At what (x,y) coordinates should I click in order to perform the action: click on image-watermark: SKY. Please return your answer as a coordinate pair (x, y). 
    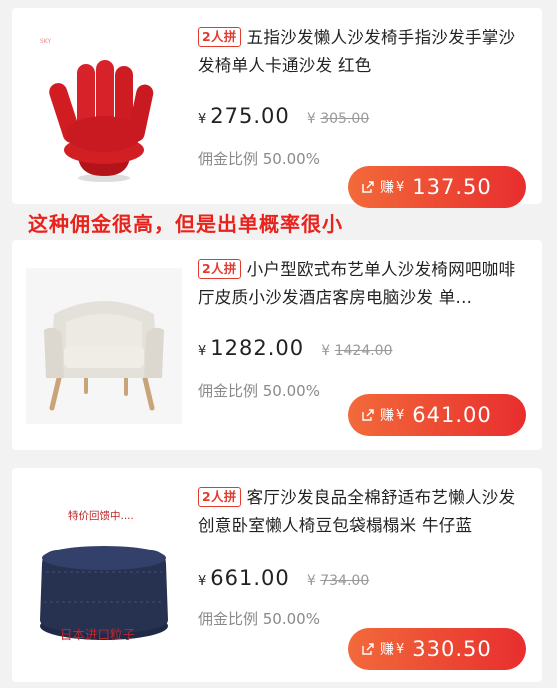
    Looking at the image, I should click on (46, 41).